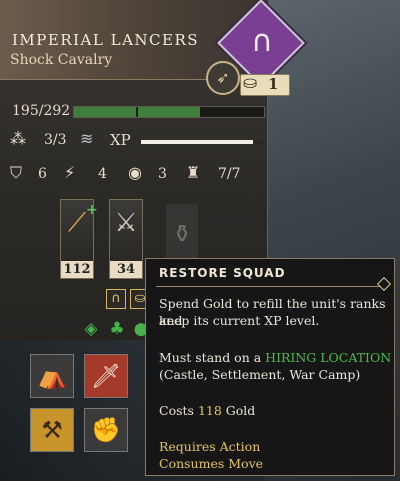 This screenshot has width=400, height=481. I want to click on empty-item-slot: ⚱, so click(182, 234).